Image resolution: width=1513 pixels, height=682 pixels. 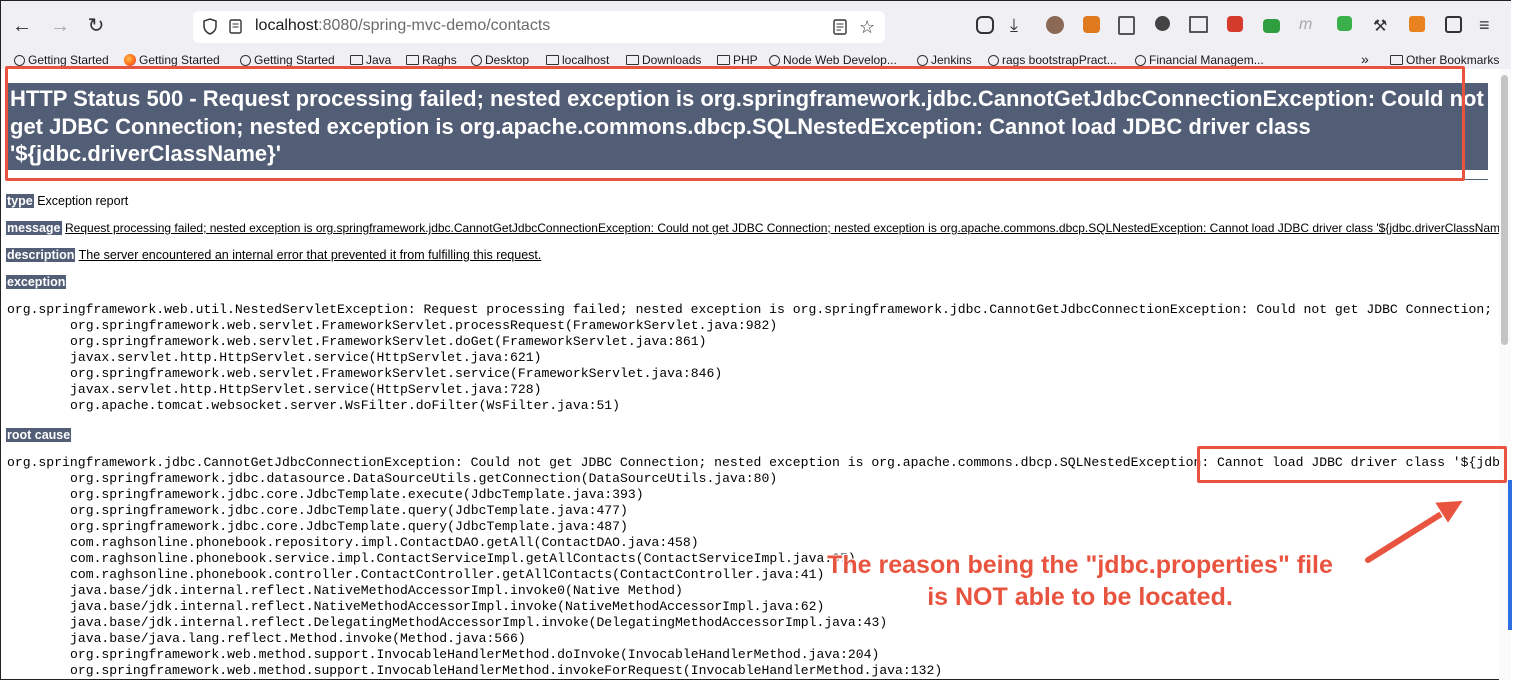 What do you see at coordinates (1080, 597) in the screenshot?
I see `annotation-line-2: is NOT able to be located.` at bounding box center [1080, 597].